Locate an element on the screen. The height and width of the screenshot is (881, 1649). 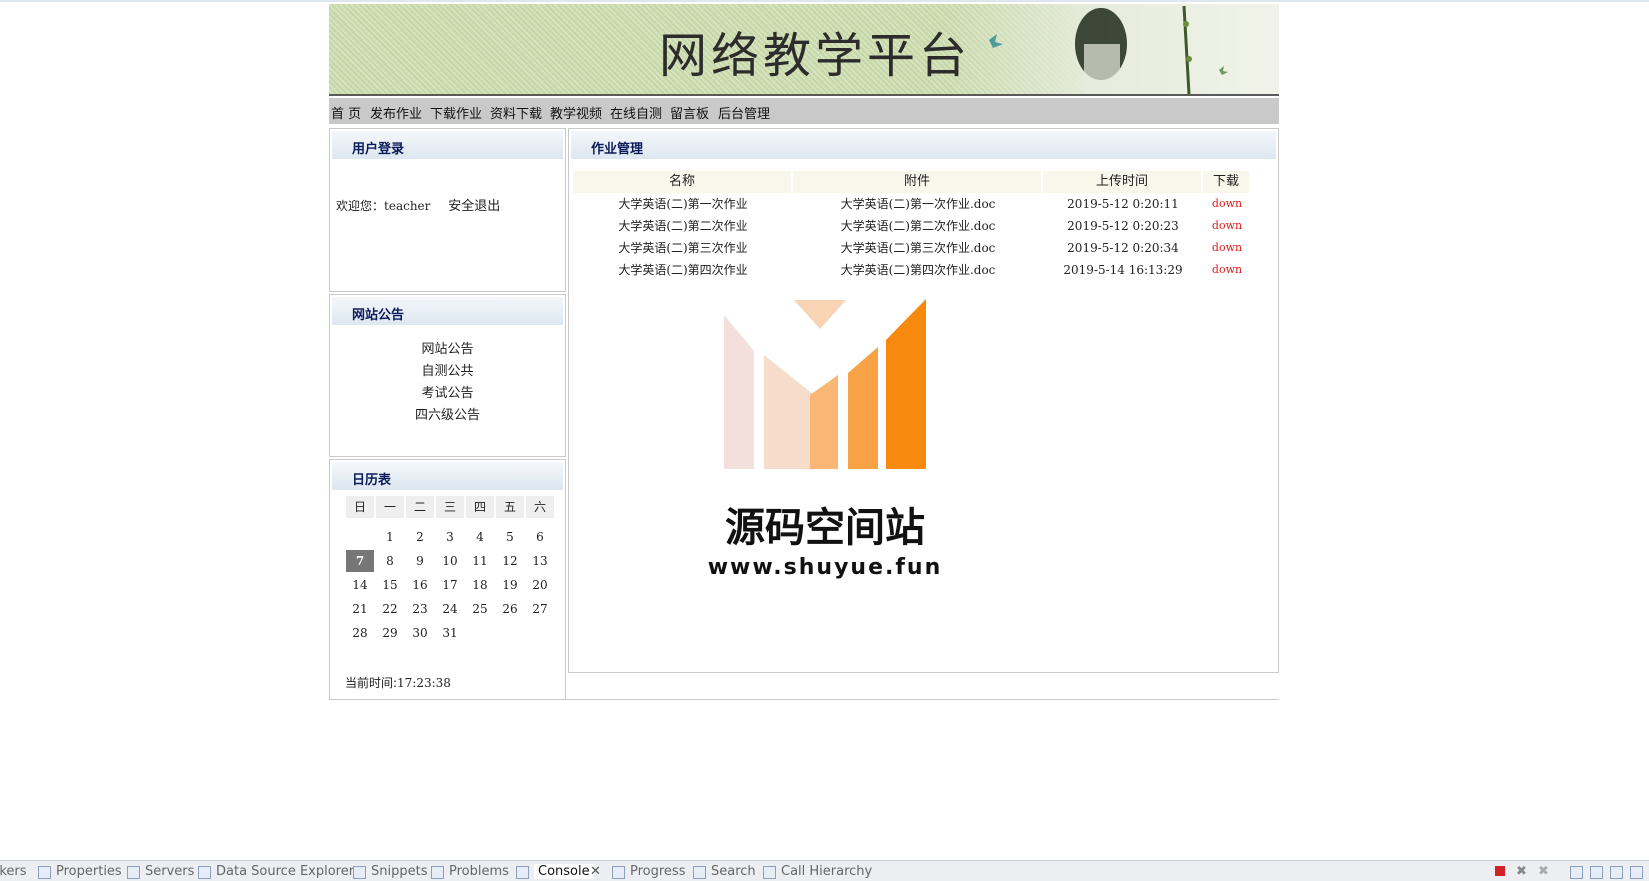
calendar-day: 19 is located at coordinates (510, 585).